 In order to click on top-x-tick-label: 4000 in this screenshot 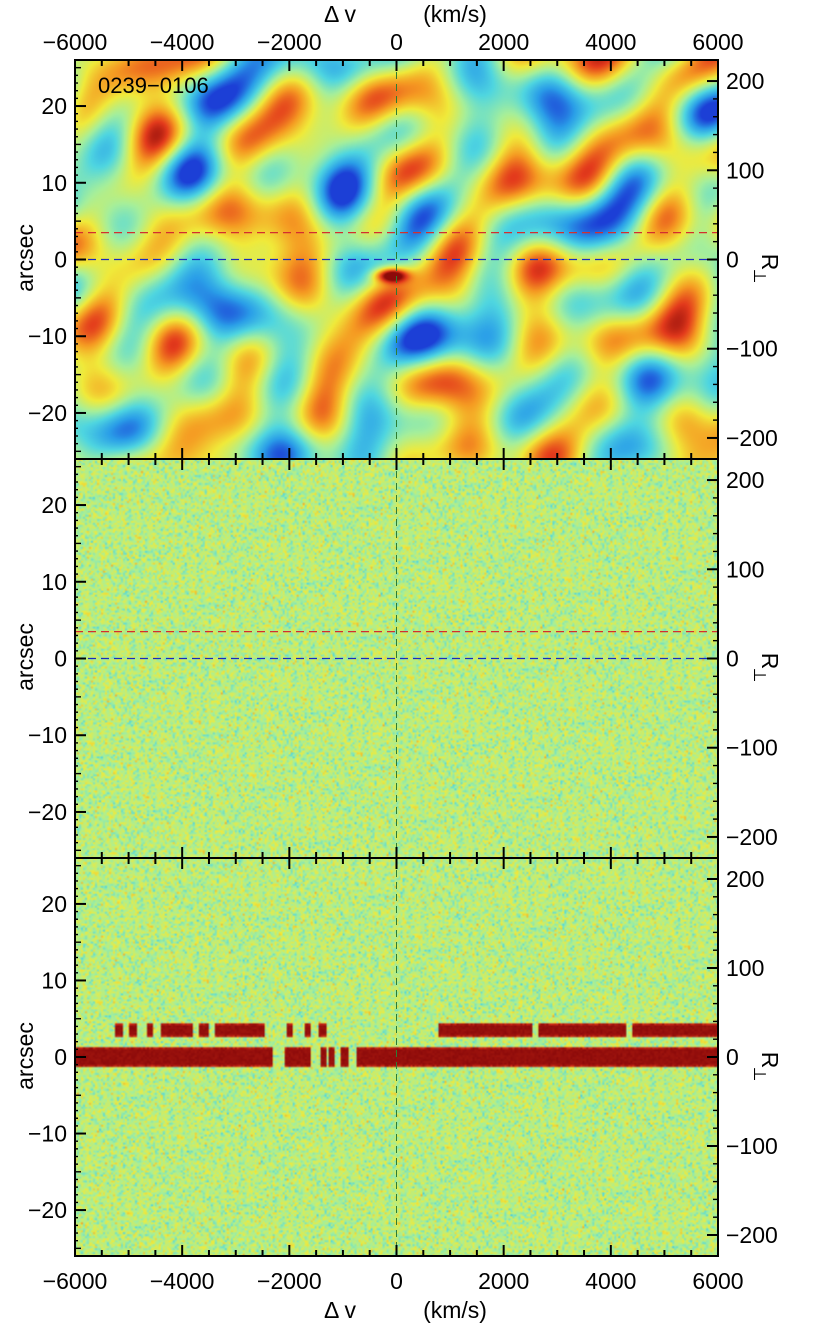, I will do `click(610, 42)`.